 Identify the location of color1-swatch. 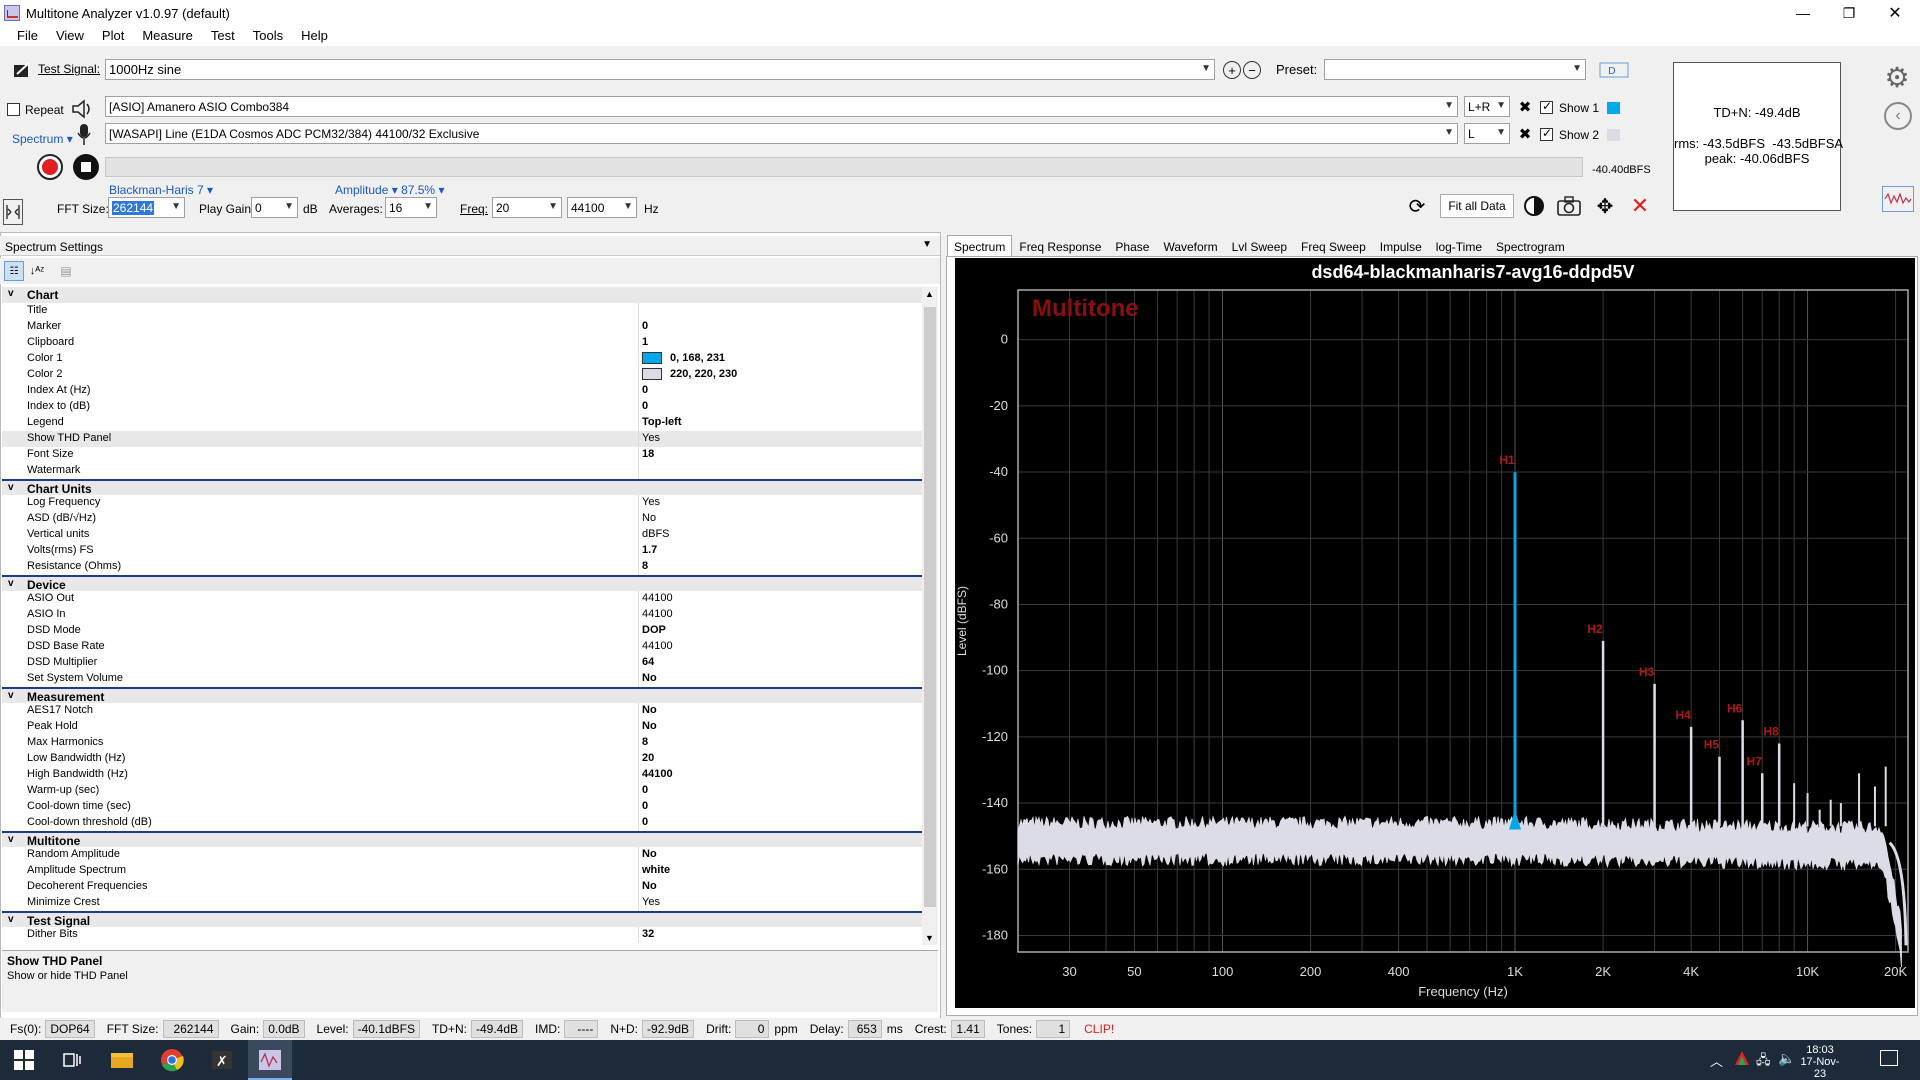
(1613, 108).